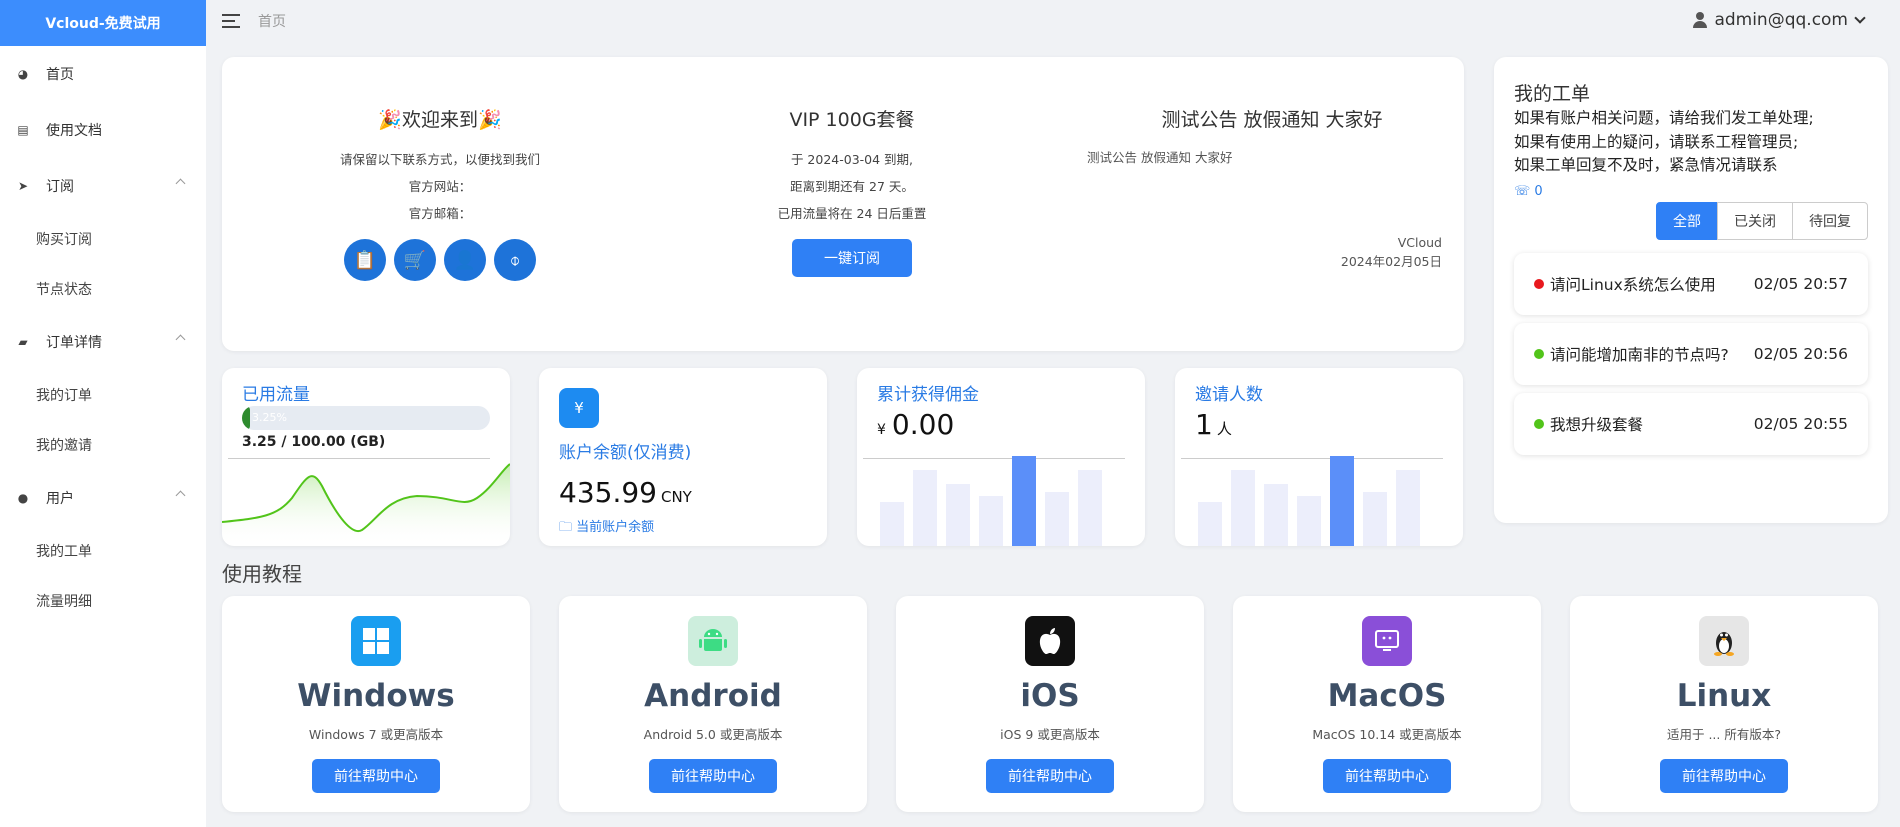 The image size is (1900, 827). I want to click on ticket-row: 请问能增加南非的节点吗? 02/05 20:56, so click(1691, 354).